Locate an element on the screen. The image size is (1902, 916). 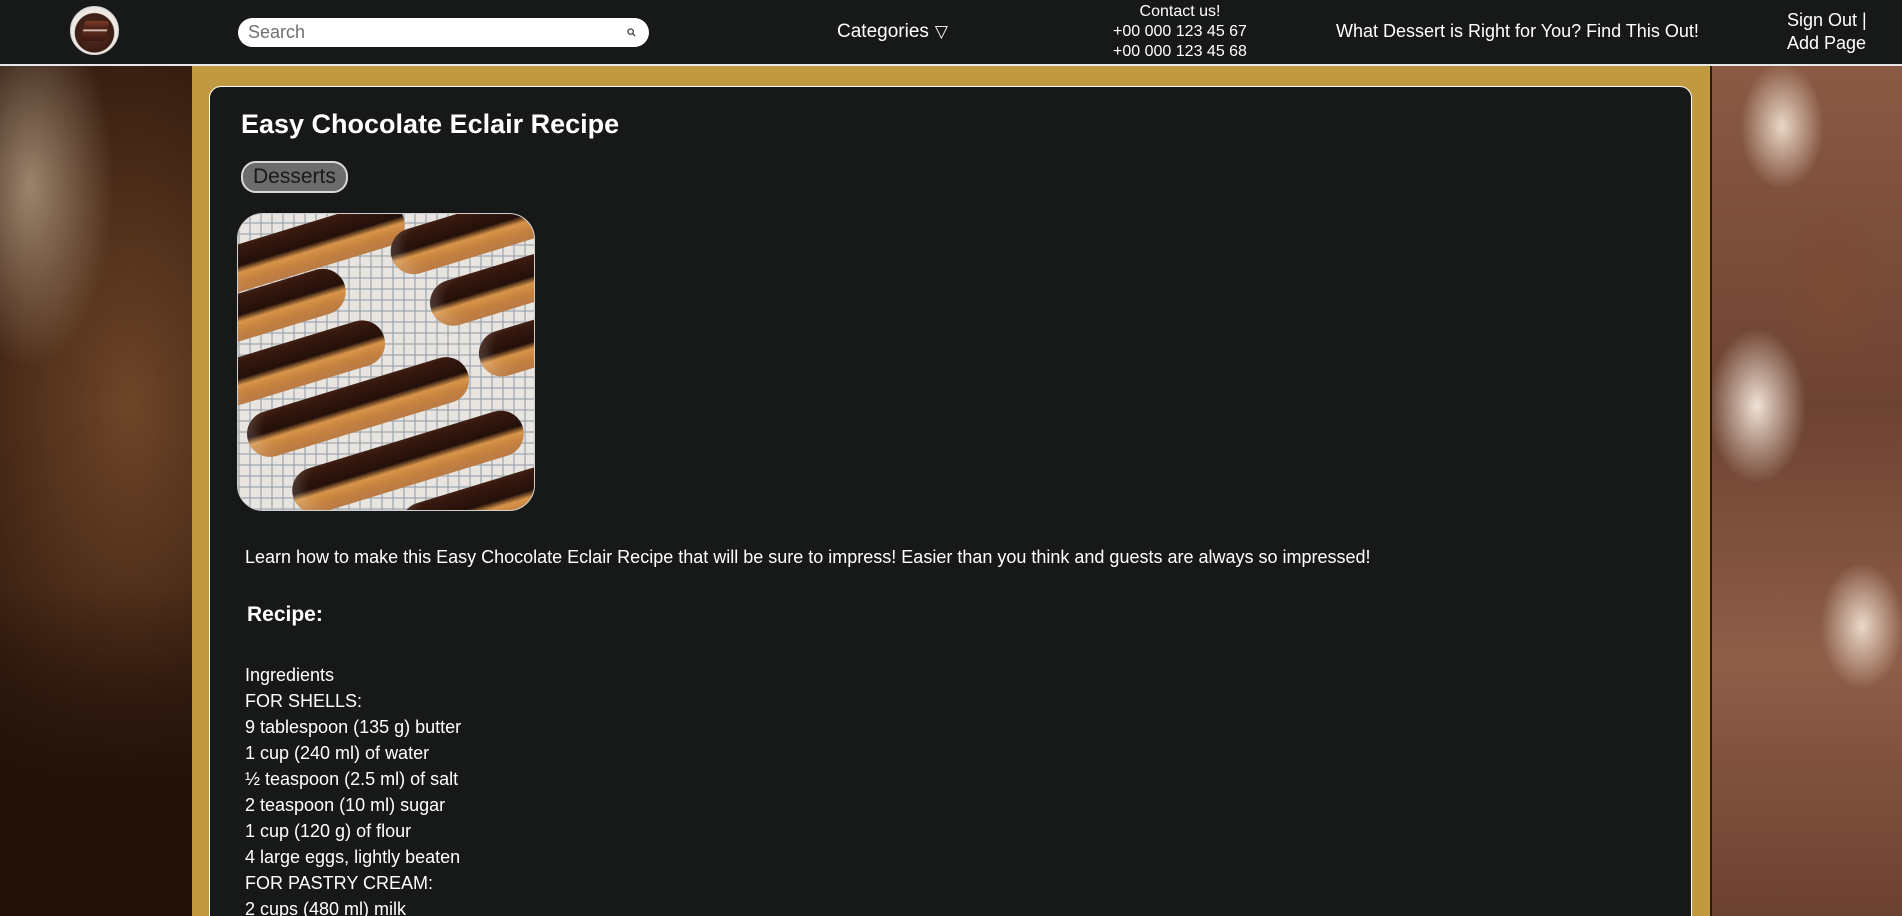
contact-phone-1: +00 000 123 45 67 is located at coordinates (1180, 32).